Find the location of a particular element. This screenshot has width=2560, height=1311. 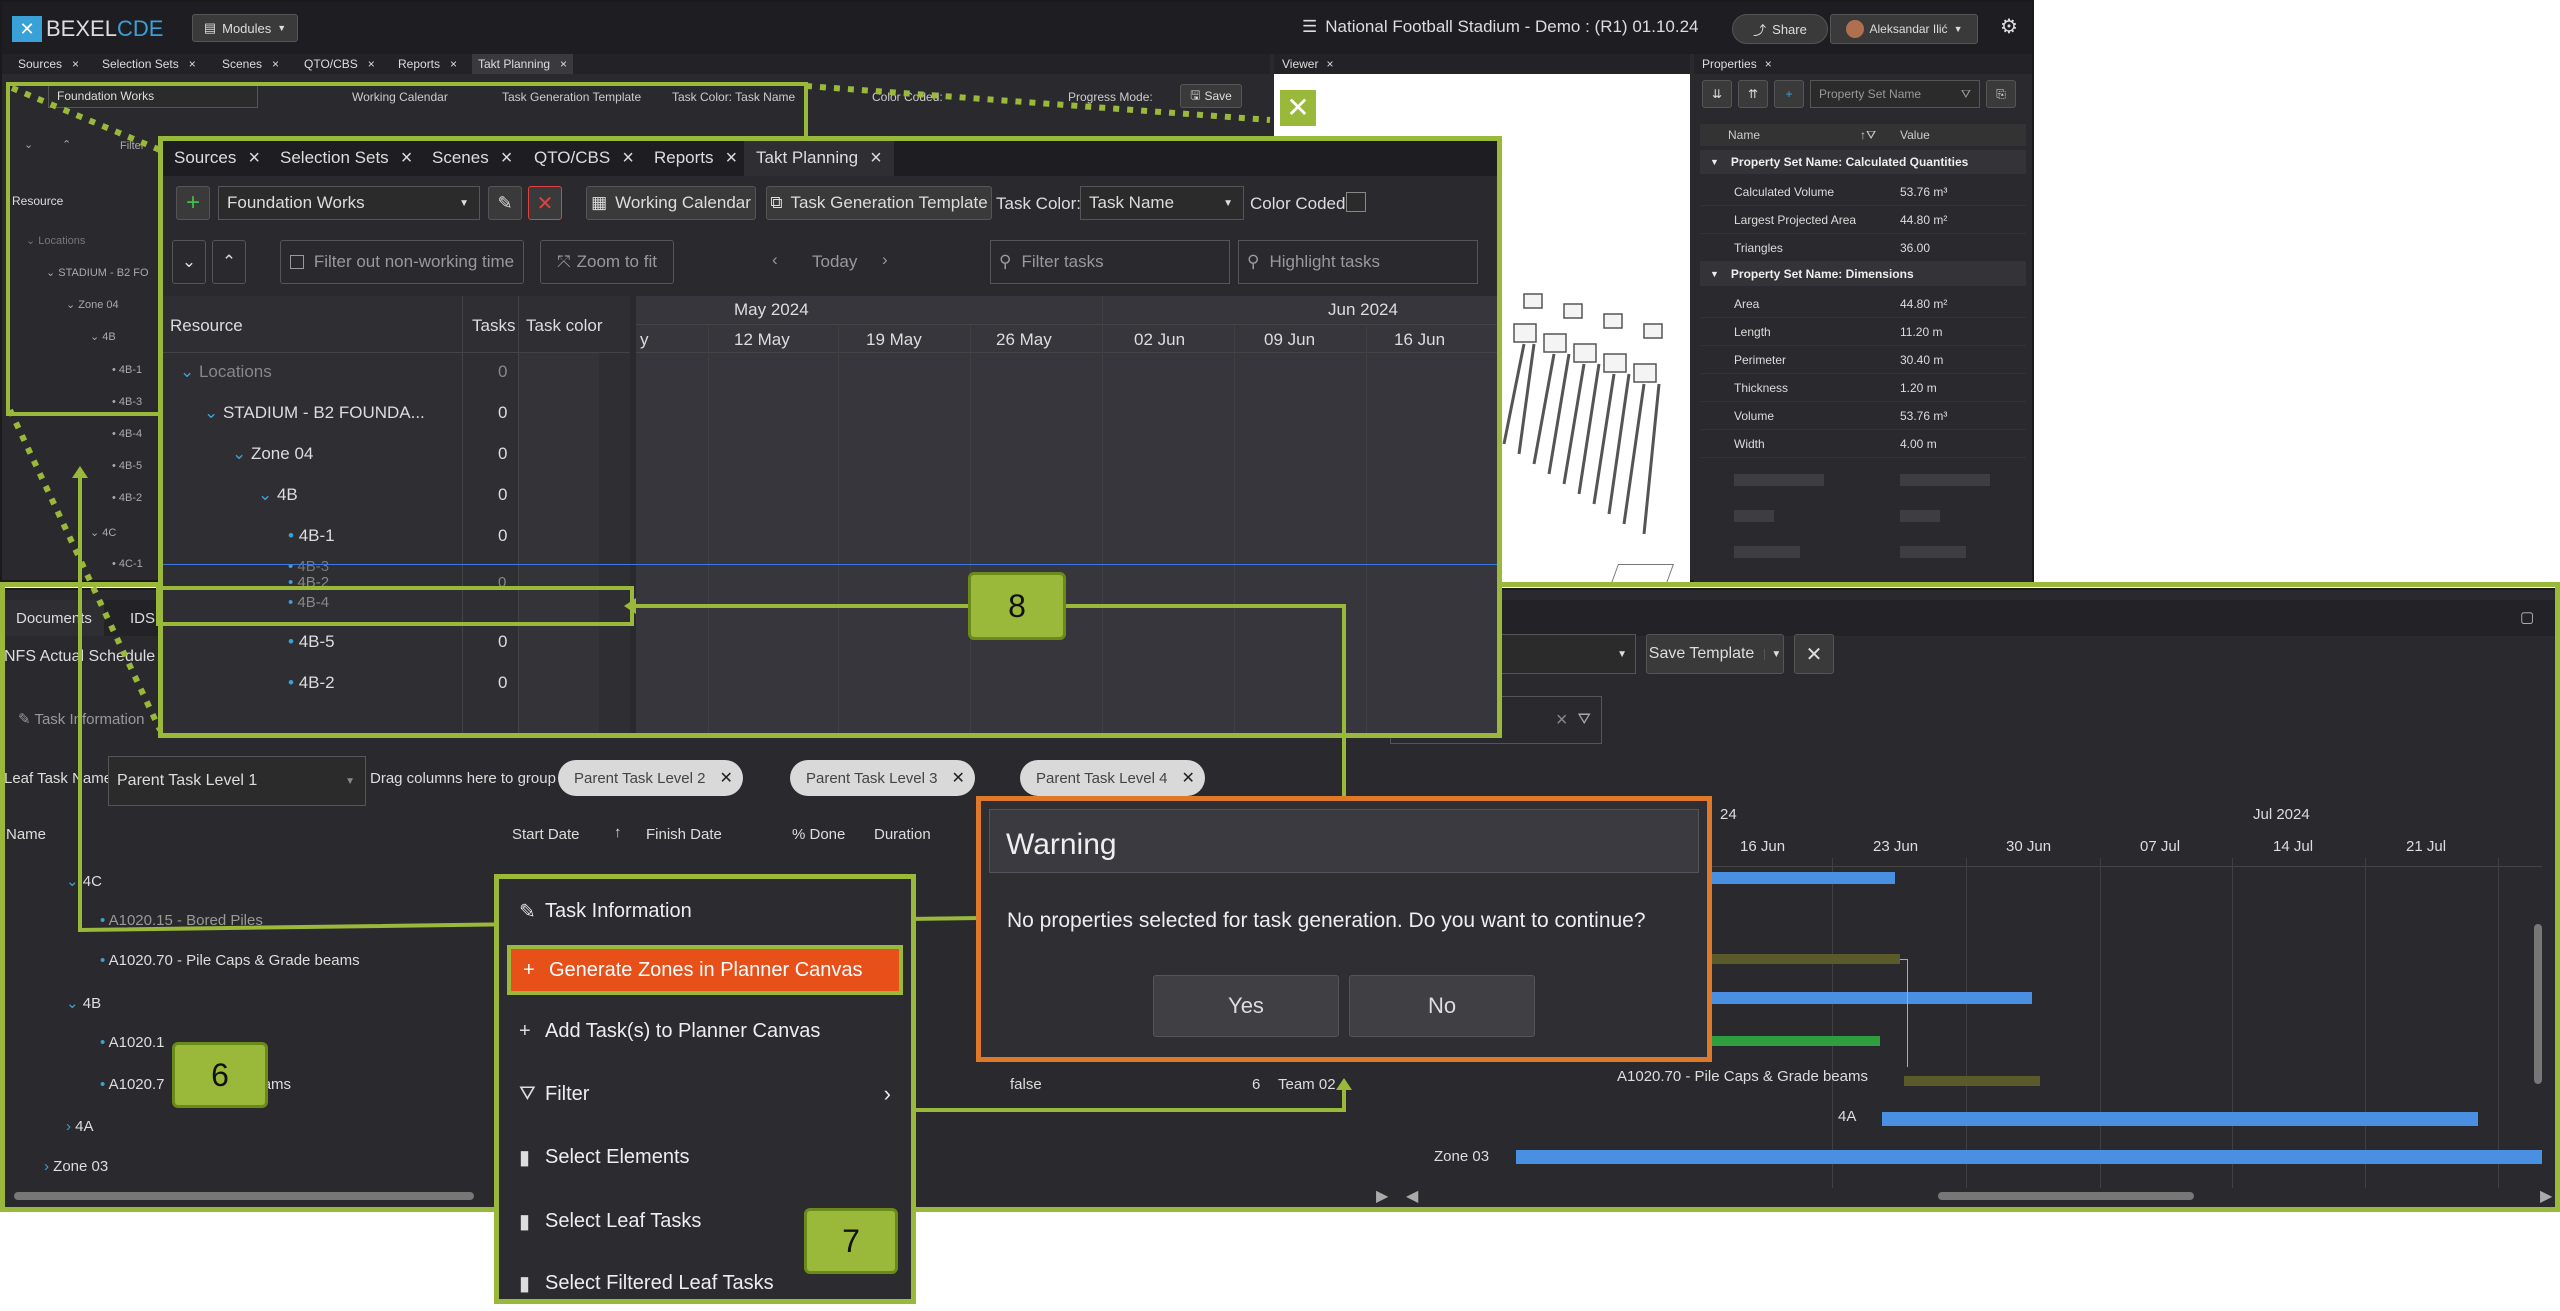

menu-item-add-tasks: + Add Task(s) to Planner Canvas is located at coordinates (705, 1031).